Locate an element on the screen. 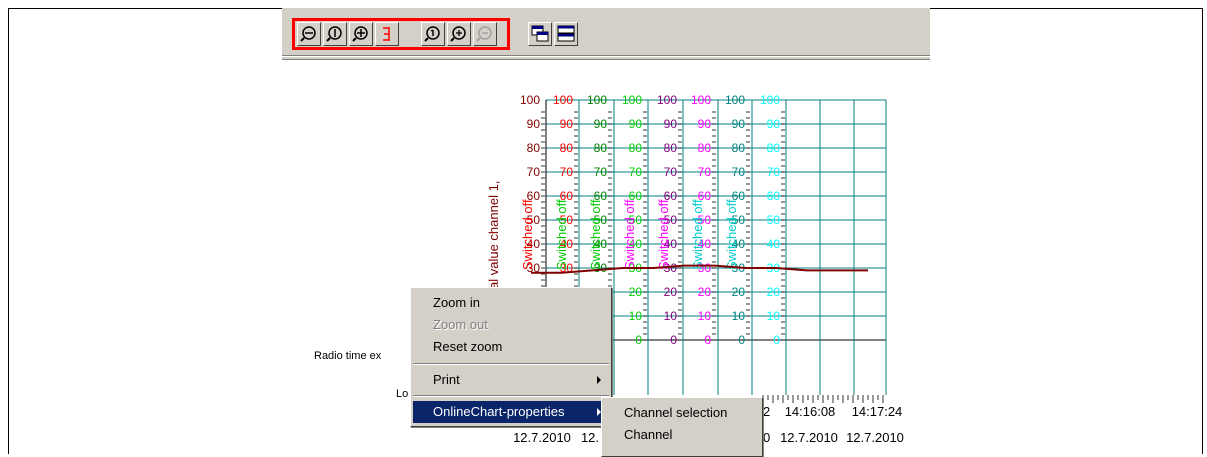 The height and width of the screenshot is (457, 1207). x-date-label: 12. is located at coordinates (590, 437).